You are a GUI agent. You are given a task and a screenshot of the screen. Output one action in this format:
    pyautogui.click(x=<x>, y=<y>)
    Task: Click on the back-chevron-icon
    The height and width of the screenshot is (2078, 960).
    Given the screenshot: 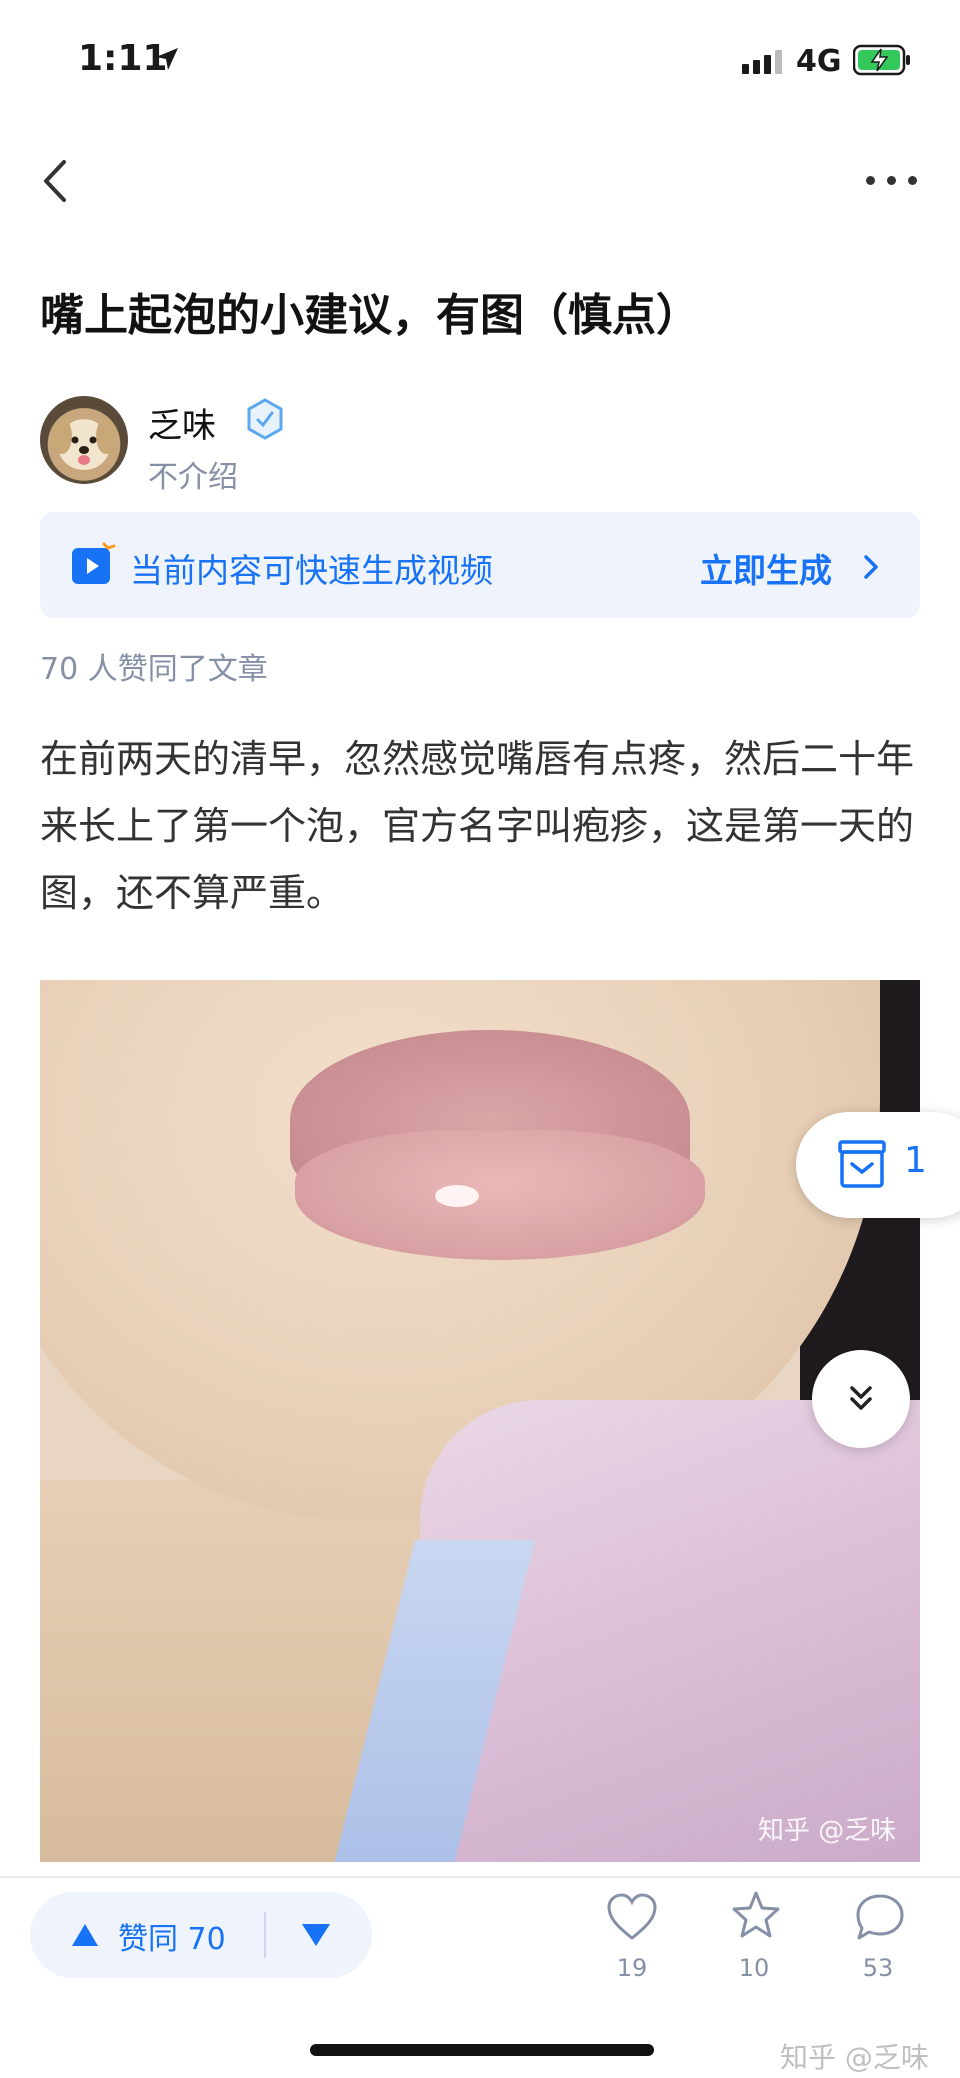 What is the action you would take?
    pyautogui.click(x=56, y=181)
    